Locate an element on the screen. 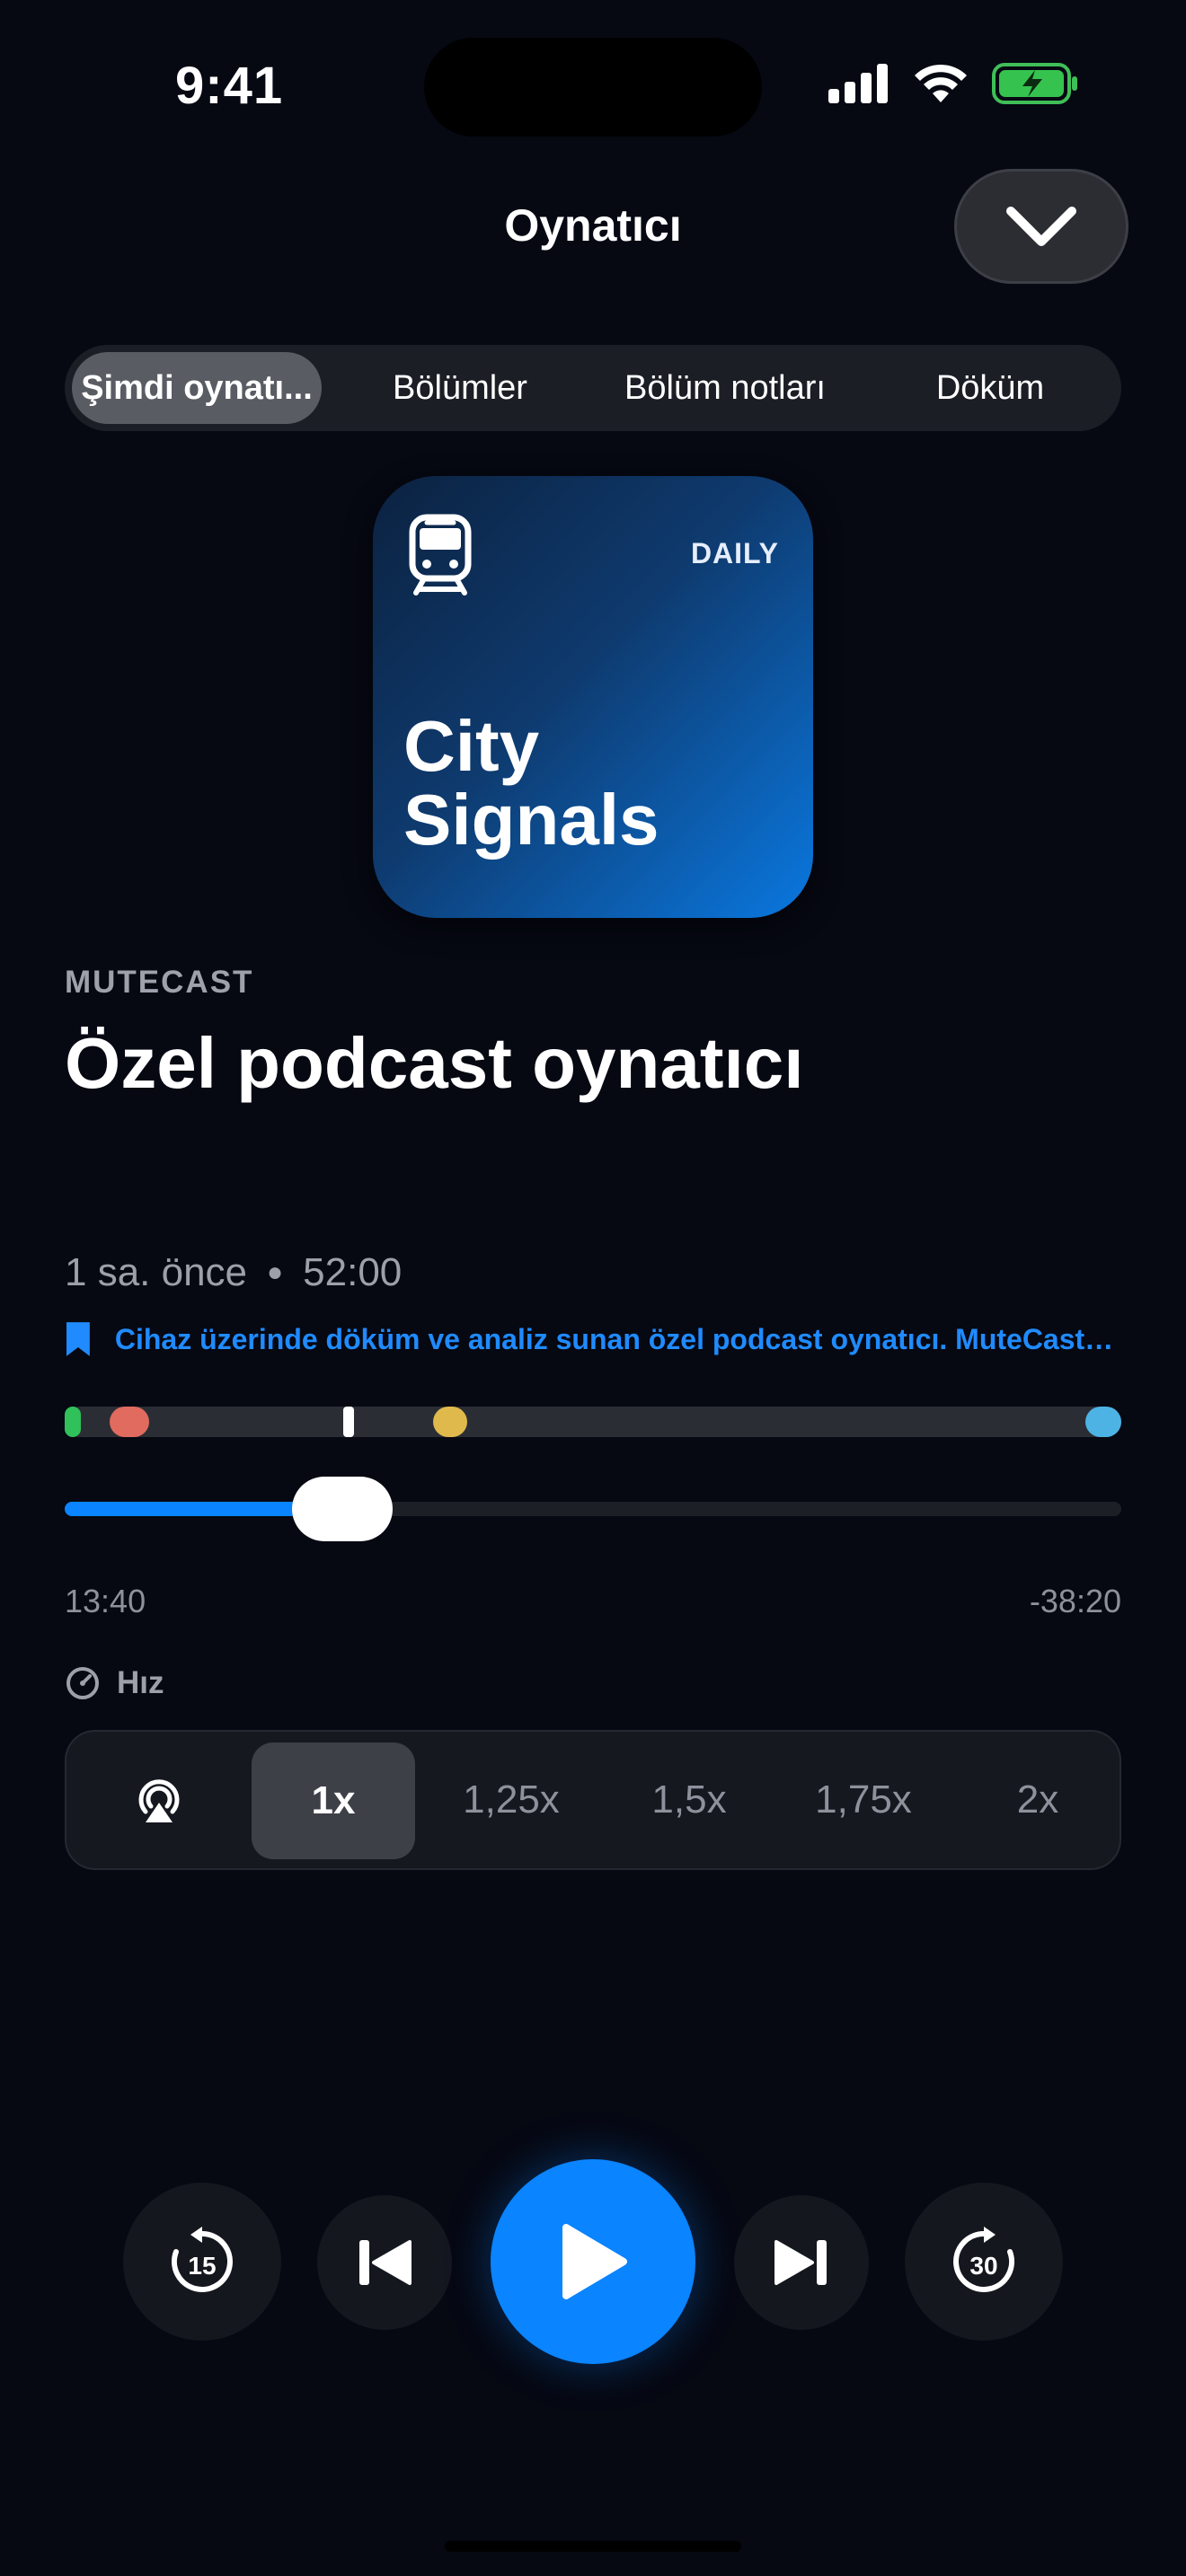 Image resolution: width=1186 pixels, height=2576 pixels. rewind-15-icon: 15 is located at coordinates (202, 2259).